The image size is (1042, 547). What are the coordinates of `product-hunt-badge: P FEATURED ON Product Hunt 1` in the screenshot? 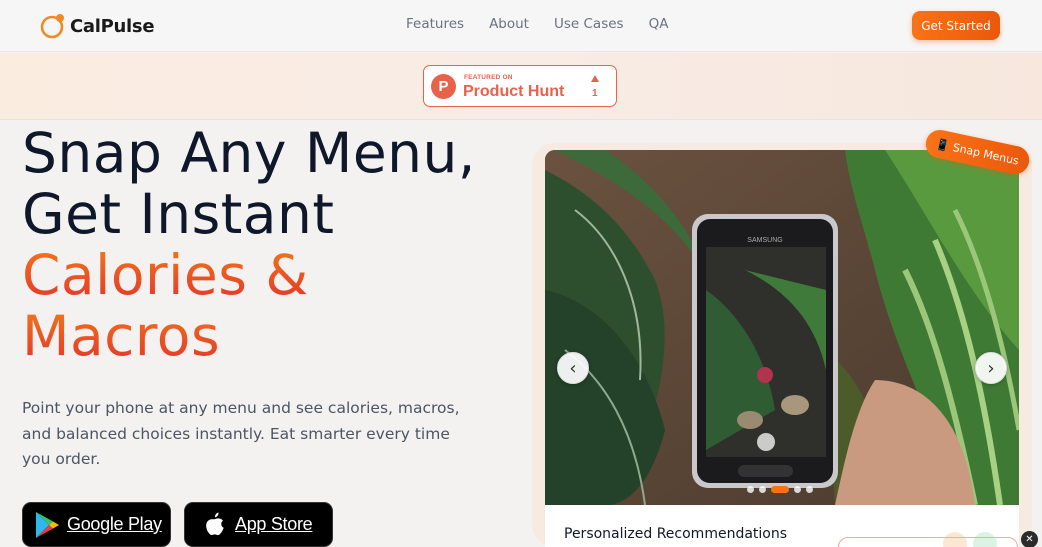 It's located at (520, 86).